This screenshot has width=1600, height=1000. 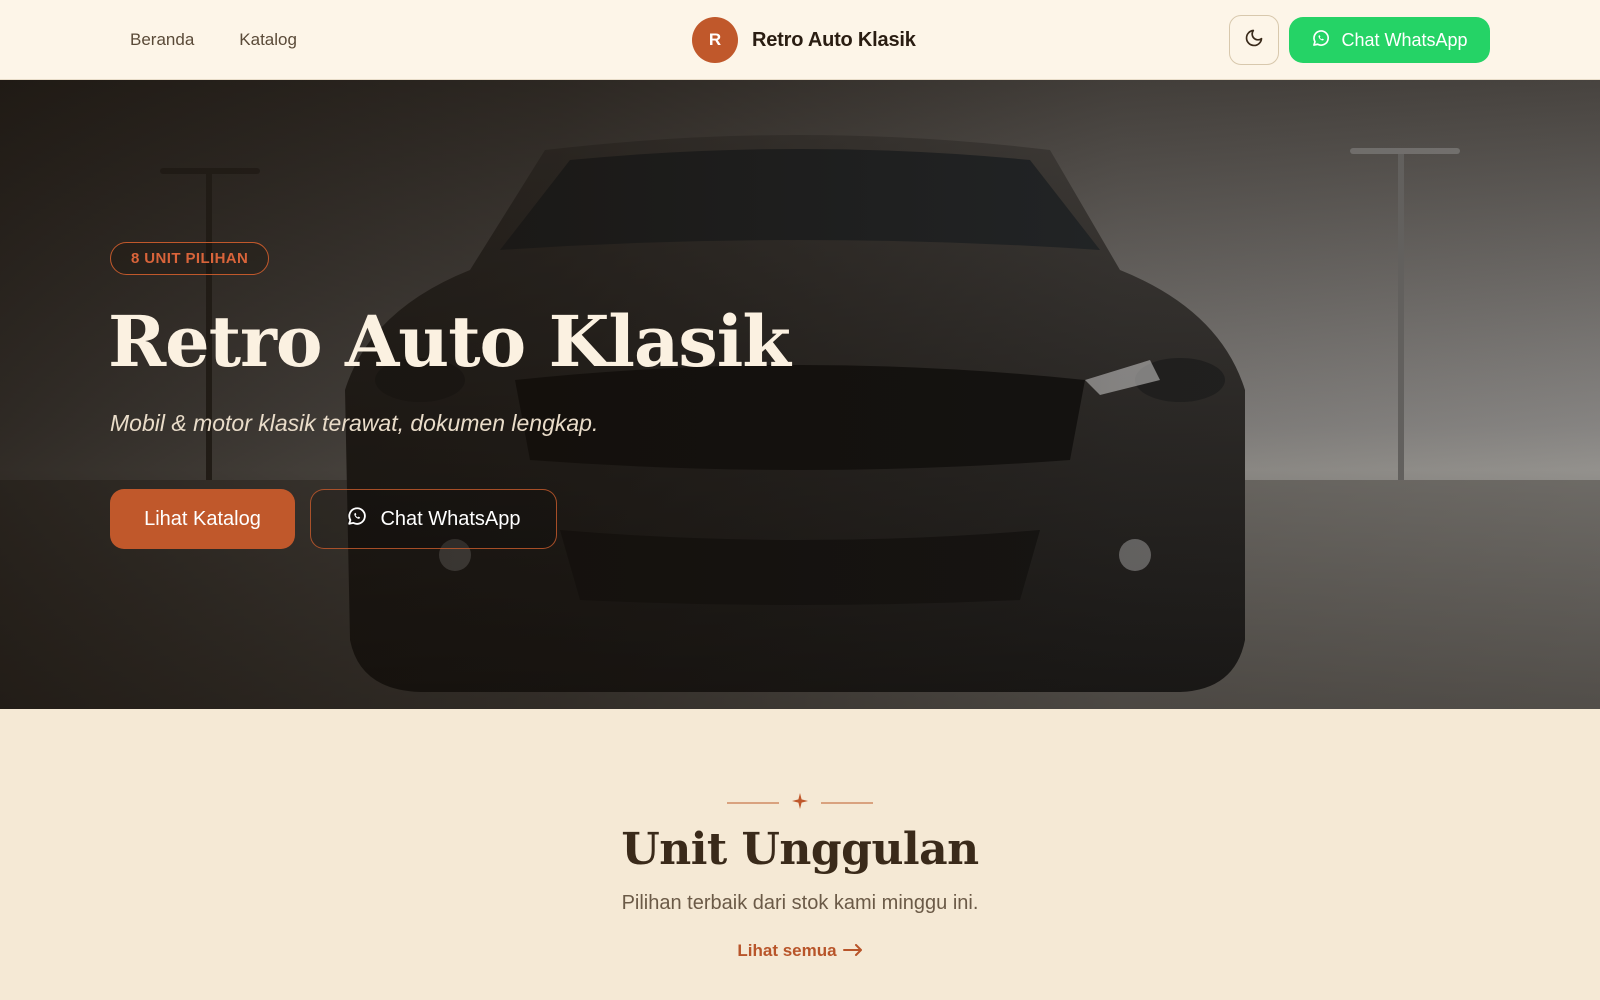 What do you see at coordinates (162, 40) in the screenshot?
I see `nav-link-beranda: Beranda` at bounding box center [162, 40].